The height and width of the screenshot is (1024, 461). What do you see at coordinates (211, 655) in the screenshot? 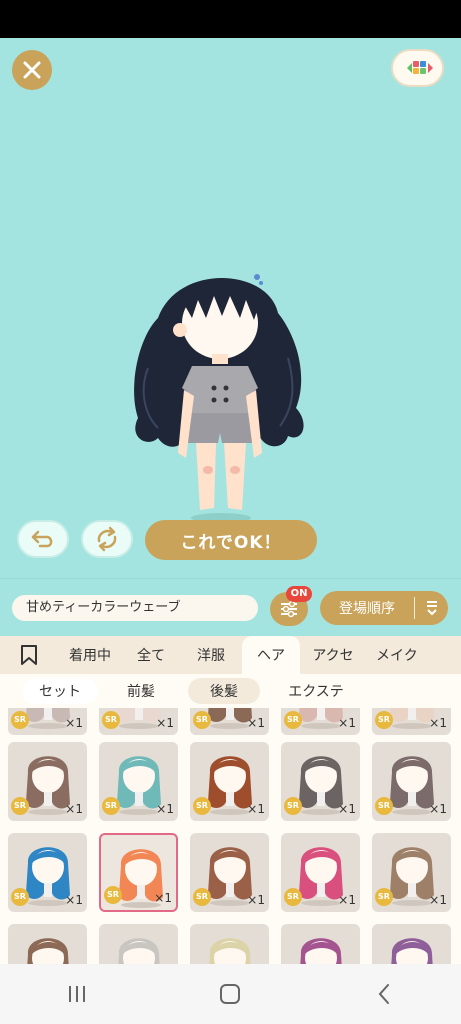
I see `tab-clothes: 洋服` at bounding box center [211, 655].